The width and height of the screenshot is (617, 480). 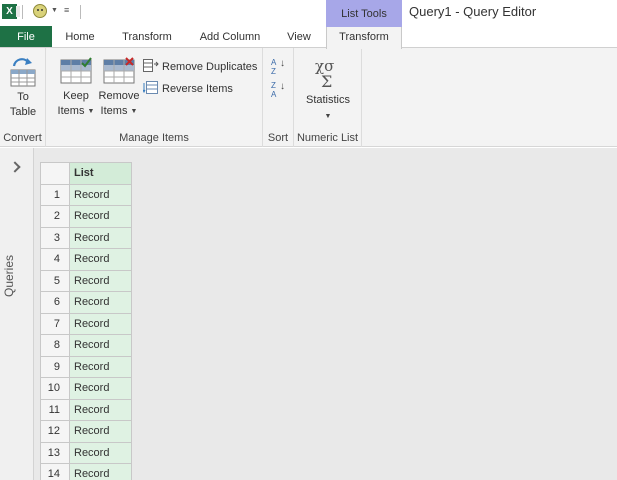 I want to click on table-row: 2 Record, so click(x=86, y=216).